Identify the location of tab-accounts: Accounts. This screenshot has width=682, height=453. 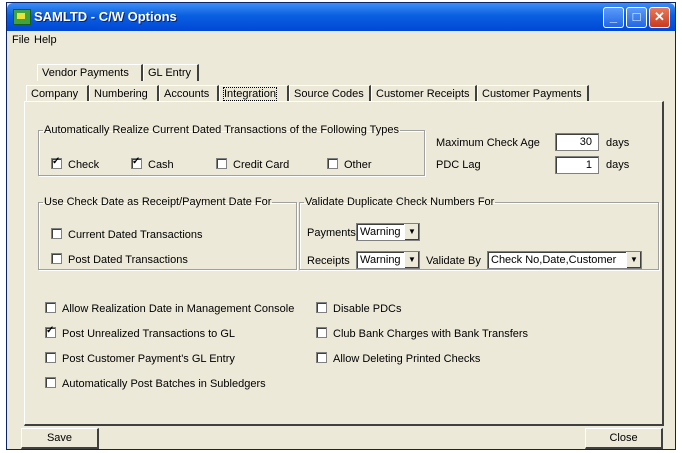
(189, 93).